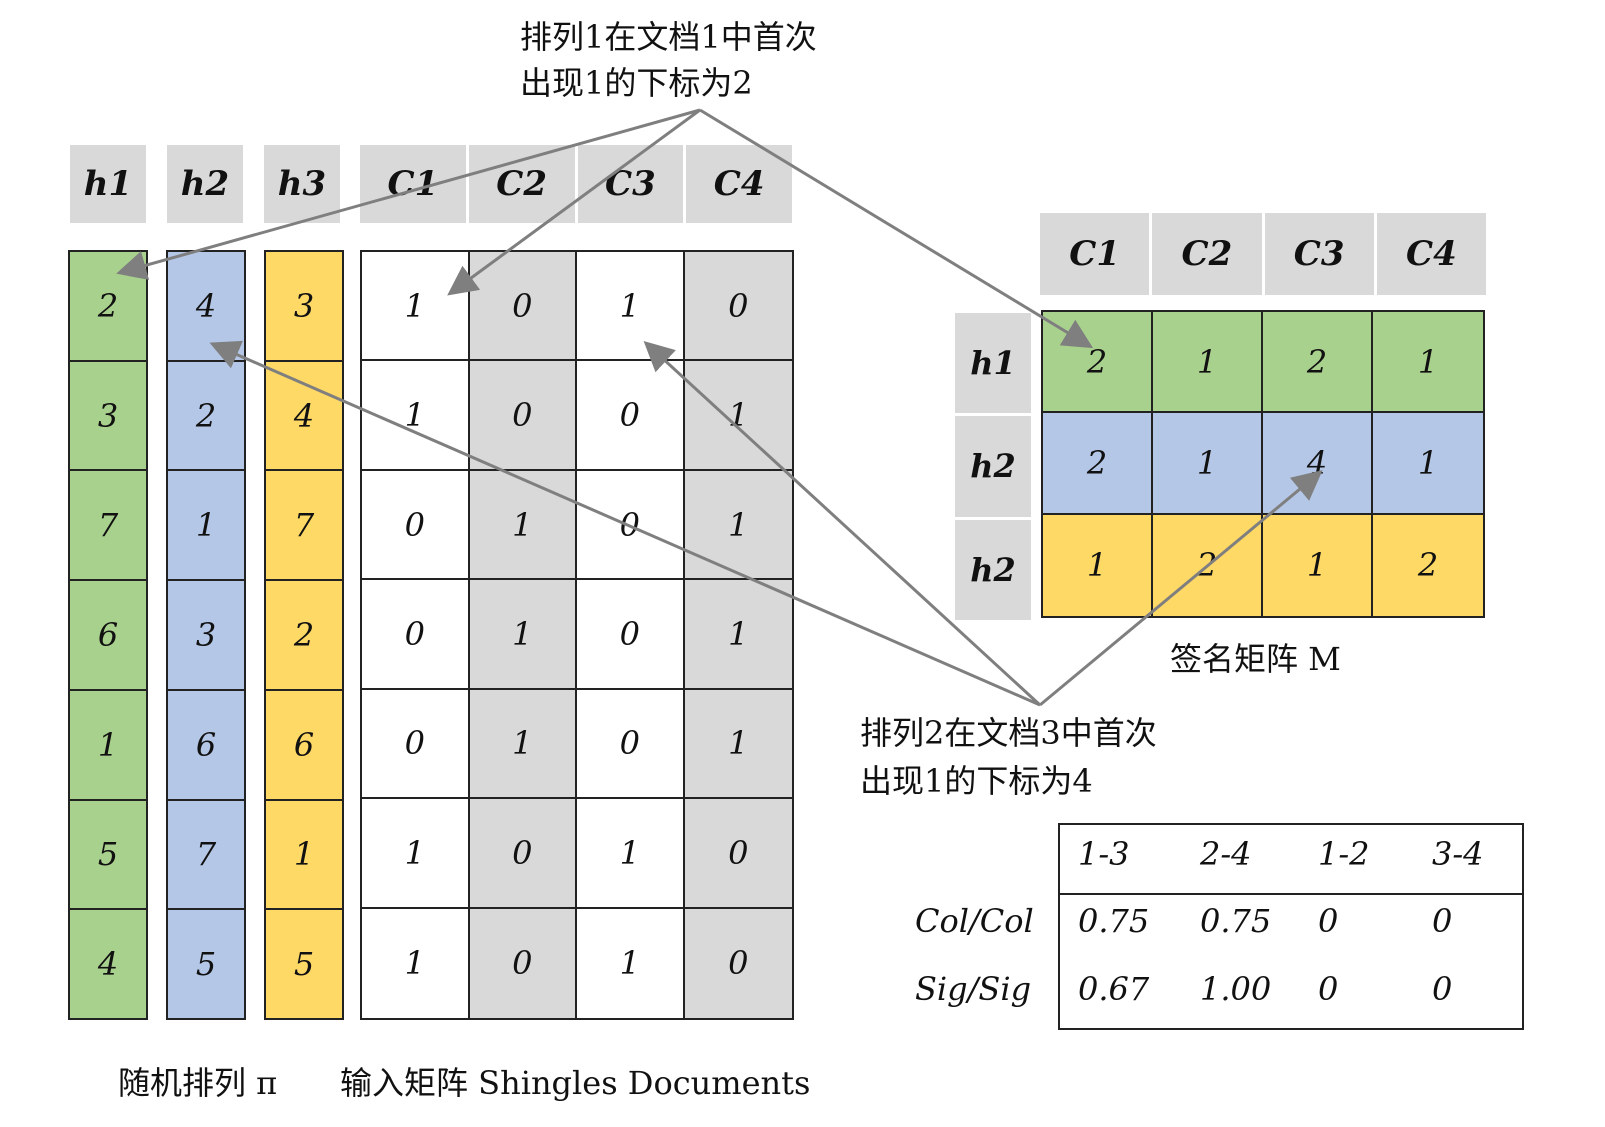 The height and width of the screenshot is (1127, 1605). What do you see at coordinates (896, 228) in the screenshot?
I see `arrow-top-to-sig-h1c1` at bounding box center [896, 228].